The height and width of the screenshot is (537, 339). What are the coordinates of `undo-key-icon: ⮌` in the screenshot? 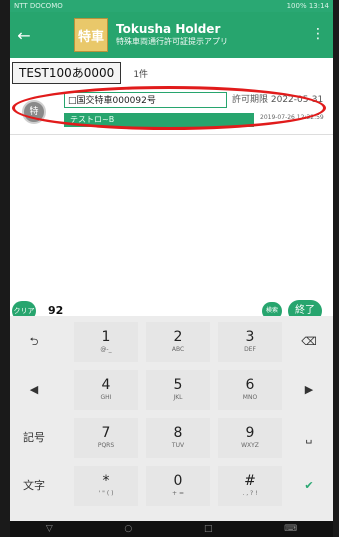 It's located at (34, 342).